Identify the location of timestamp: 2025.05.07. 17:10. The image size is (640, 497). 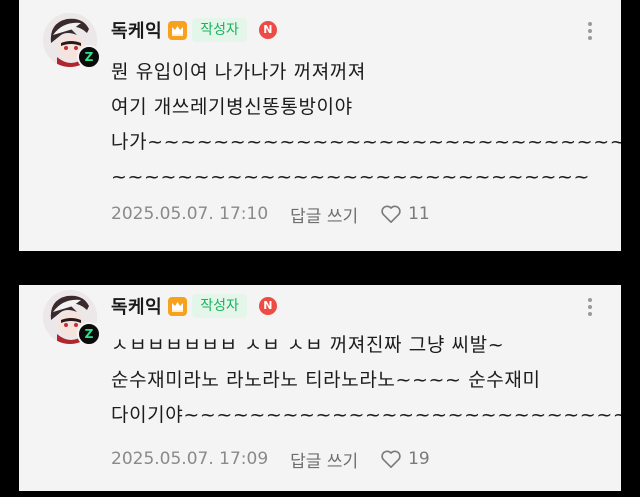
(190, 214).